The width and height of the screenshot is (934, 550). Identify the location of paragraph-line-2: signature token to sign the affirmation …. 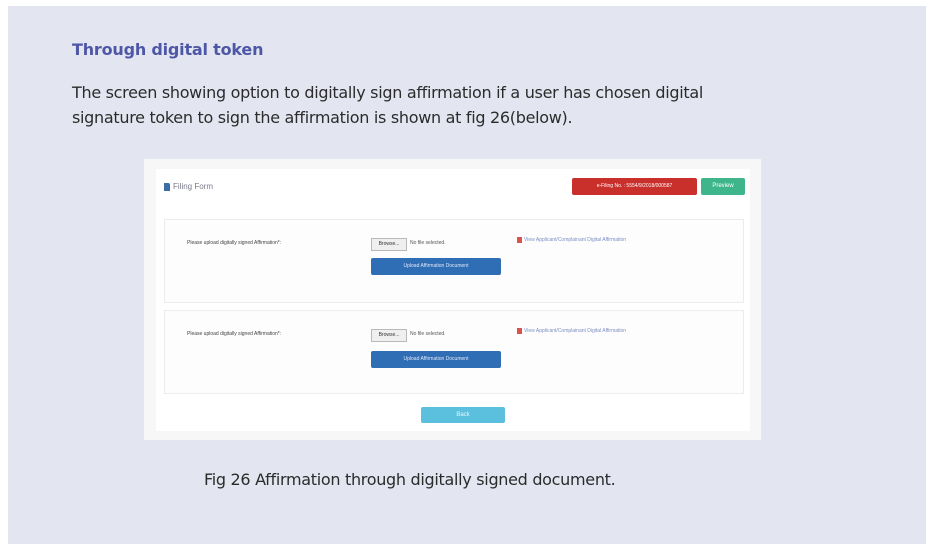
(322, 117).